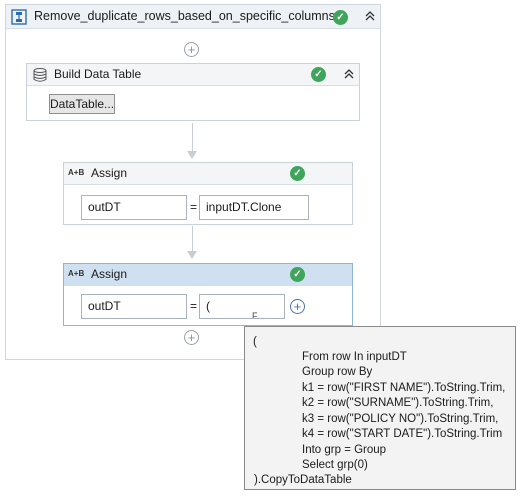 Image resolution: width=520 pixels, height=496 pixels. Describe the element at coordinates (193, 75) in the screenshot. I see `build-data-table-header: Build Data Table ✓` at that location.